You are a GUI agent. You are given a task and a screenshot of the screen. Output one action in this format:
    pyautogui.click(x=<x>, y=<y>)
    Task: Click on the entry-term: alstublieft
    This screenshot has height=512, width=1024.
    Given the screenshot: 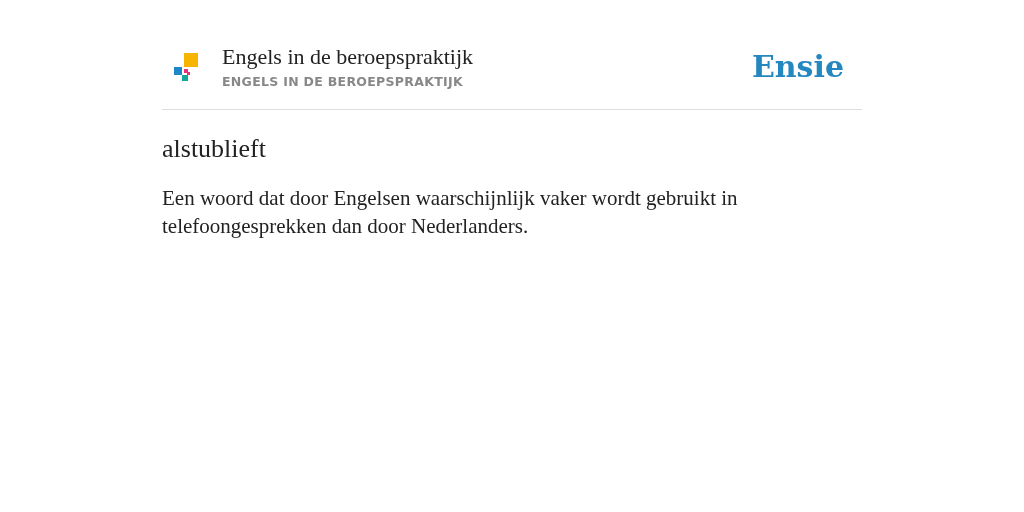 What is the action you would take?
    pyautogui.click(x=214, y=149)
    